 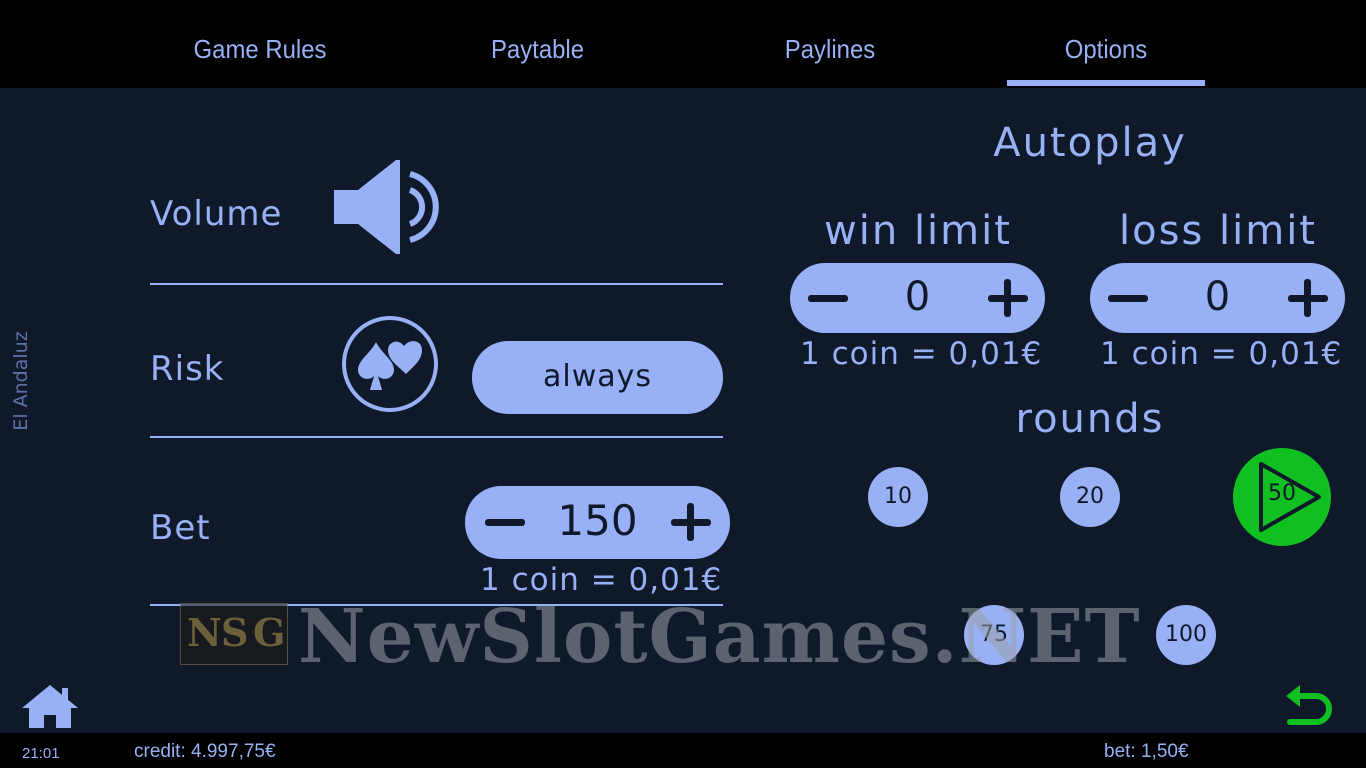 I want to click on loss-limit-stepper: 0, so click(x=1217, y=298).